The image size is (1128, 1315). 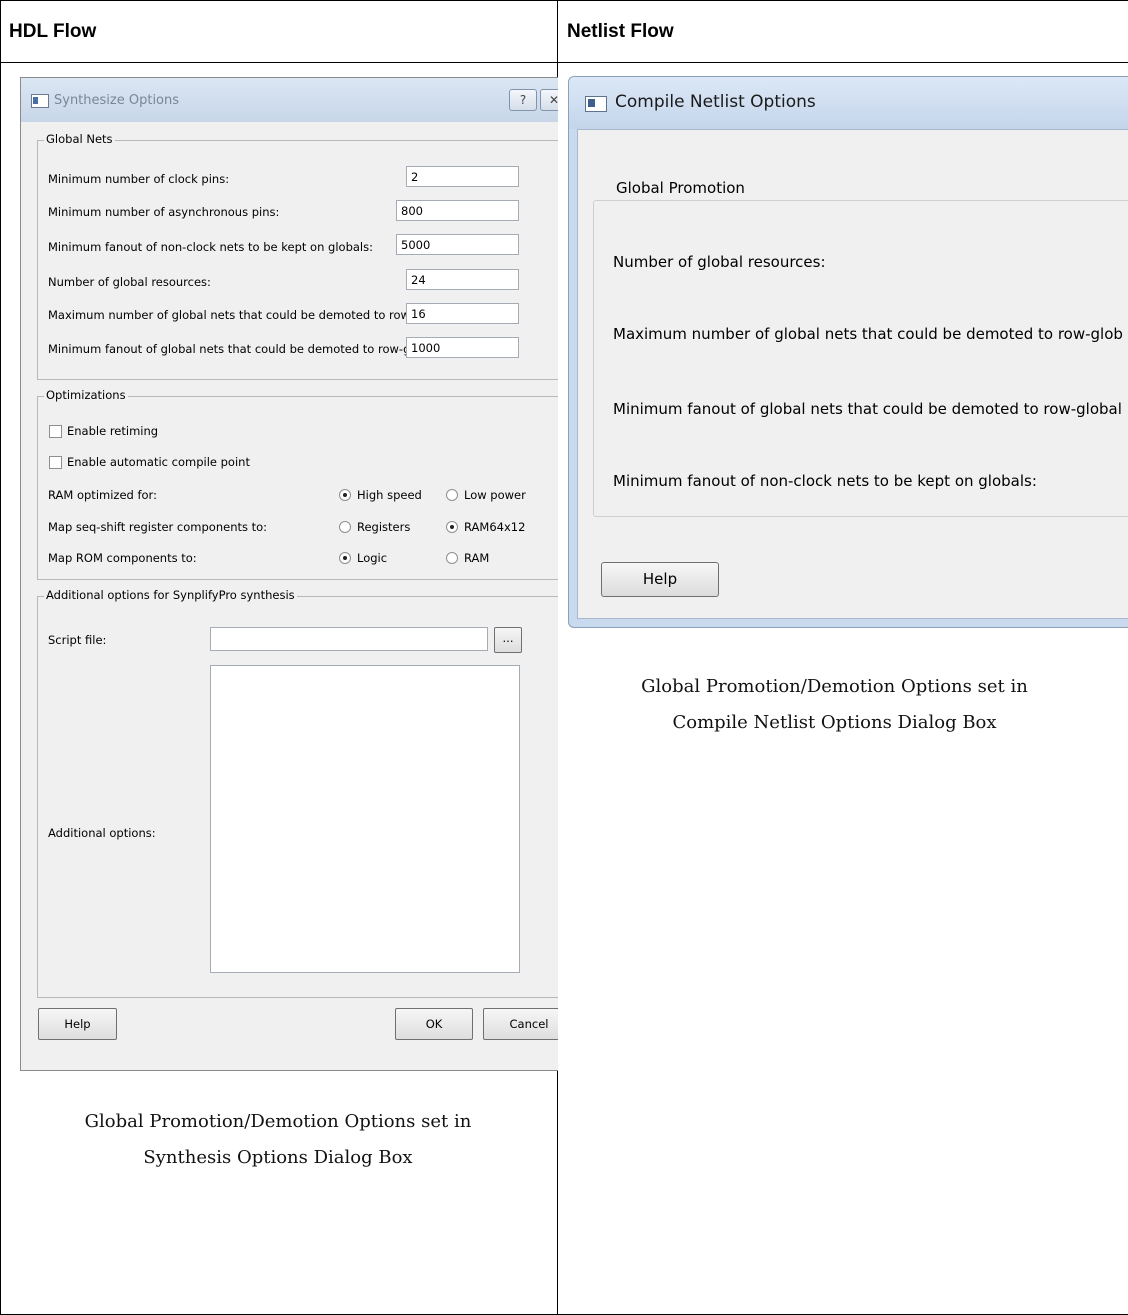 I want to click on seq-shift-label: Map seq-shift register components to:, so click(x=158, y=527).